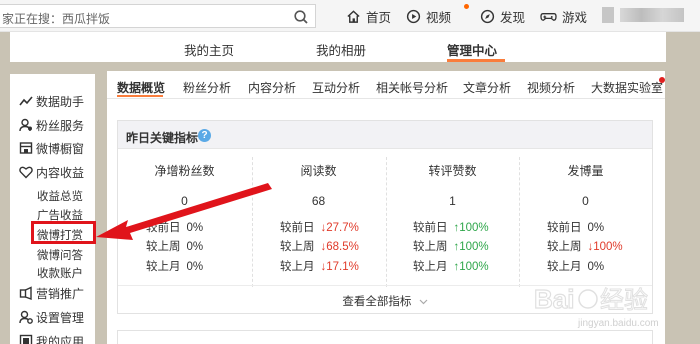  I want to click on tab-content-analysis: 内容分析, so click(272, 87).